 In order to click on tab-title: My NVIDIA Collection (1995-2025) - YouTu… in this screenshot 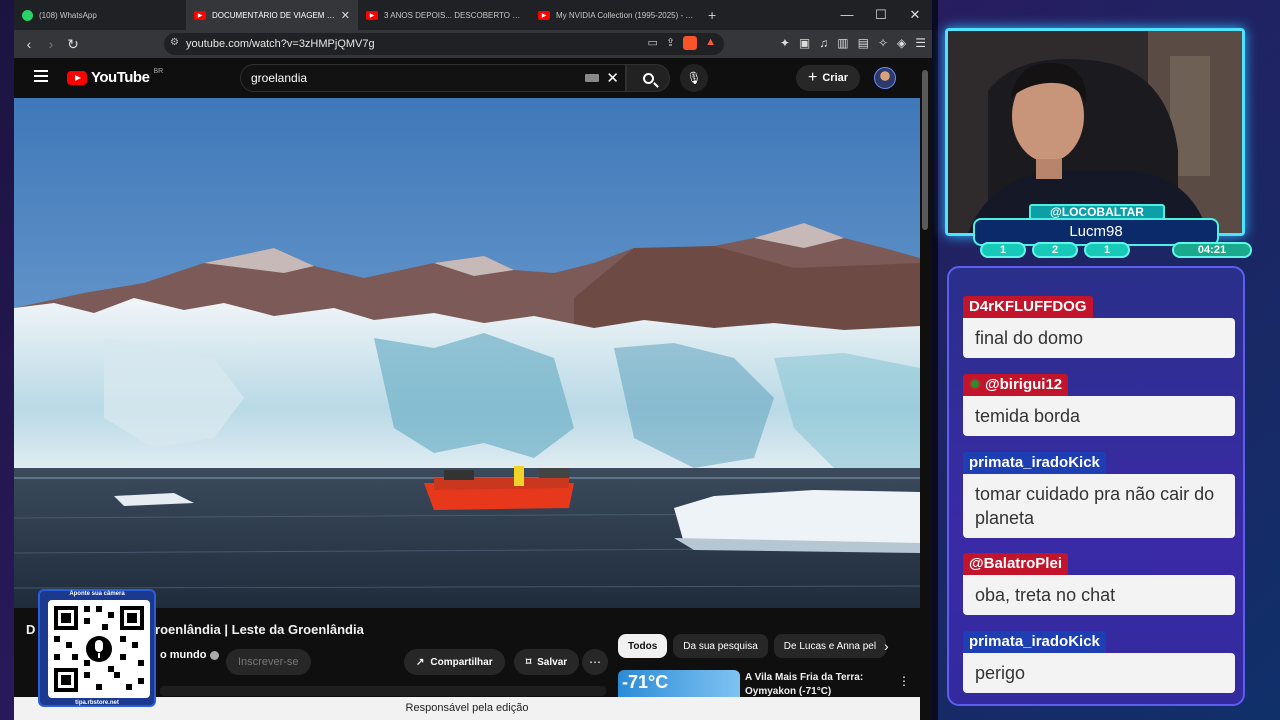, I will do `click(625, 15)`.